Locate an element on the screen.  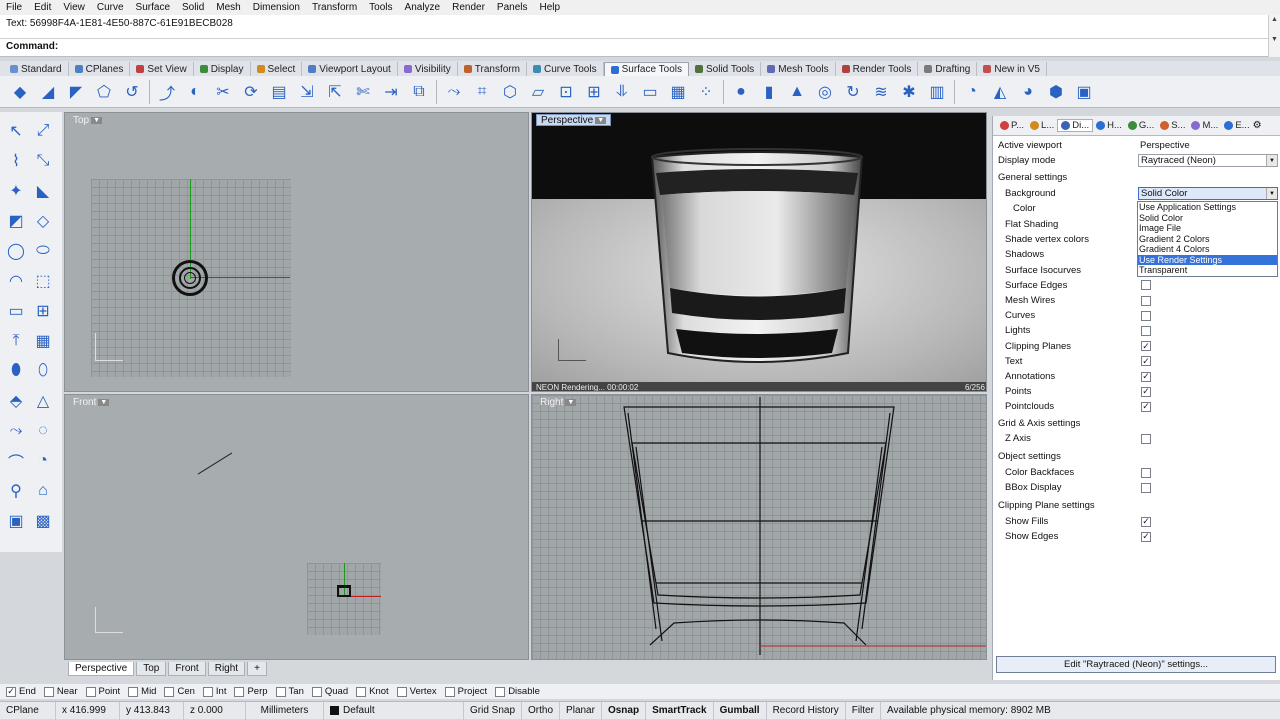
cone-icon: ▲ is located at coordinates (797, 92).